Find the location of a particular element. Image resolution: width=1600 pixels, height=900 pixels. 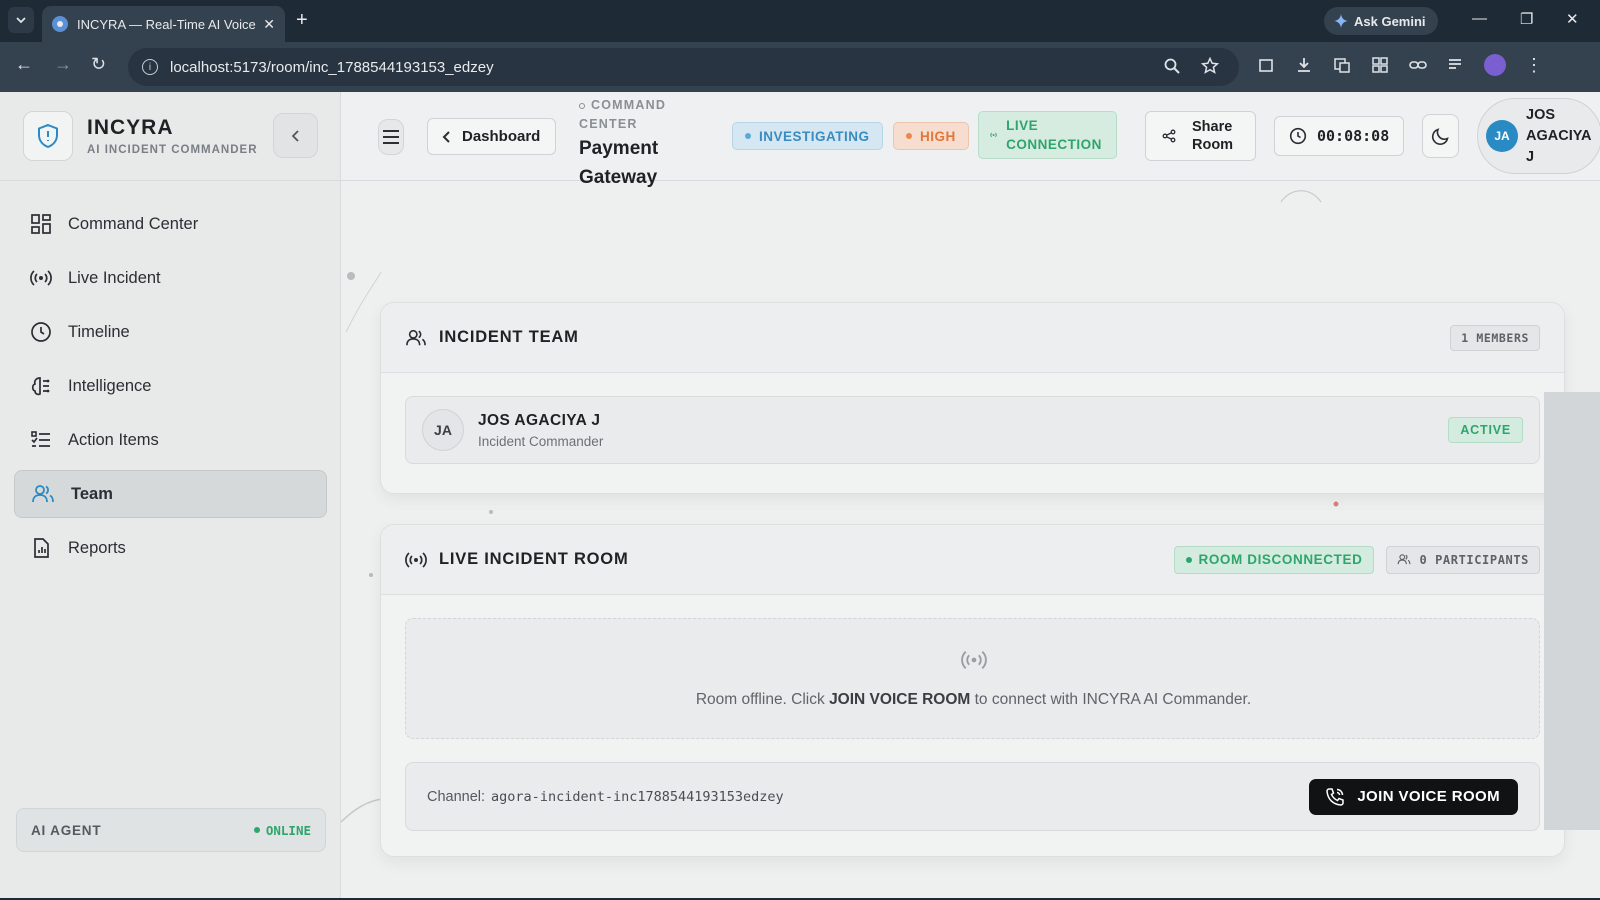

connection-label: LIVE CONNECTION is located at coordinates (1054, 135).